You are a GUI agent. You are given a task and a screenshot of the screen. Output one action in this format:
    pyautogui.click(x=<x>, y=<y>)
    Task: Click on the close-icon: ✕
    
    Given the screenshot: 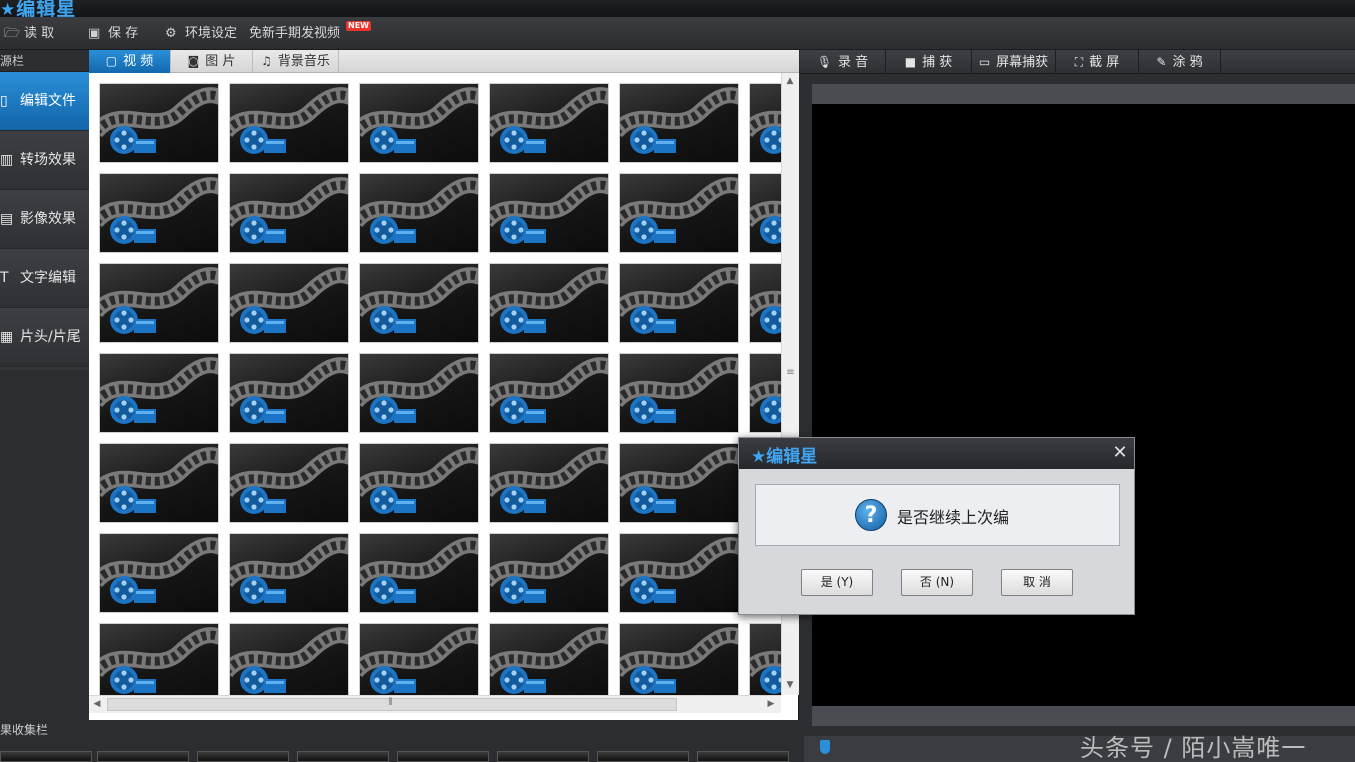 What is the action you would take?
    pyautogui.click(x=1120, y=453)
    